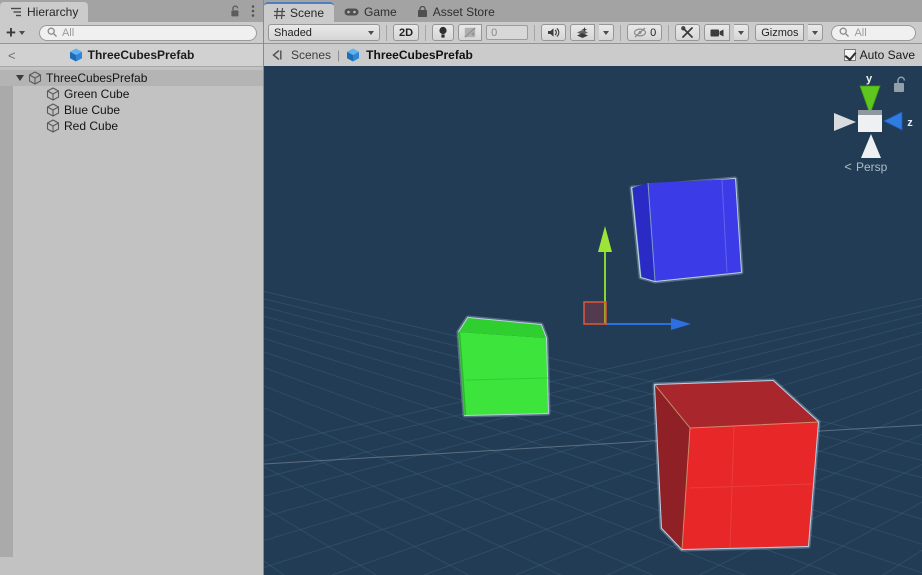 This screenshot has width=922, height=575. Describe the element at coordinates (20, 78) in the screenshot. I see `expand-arrow-icon` at that location.